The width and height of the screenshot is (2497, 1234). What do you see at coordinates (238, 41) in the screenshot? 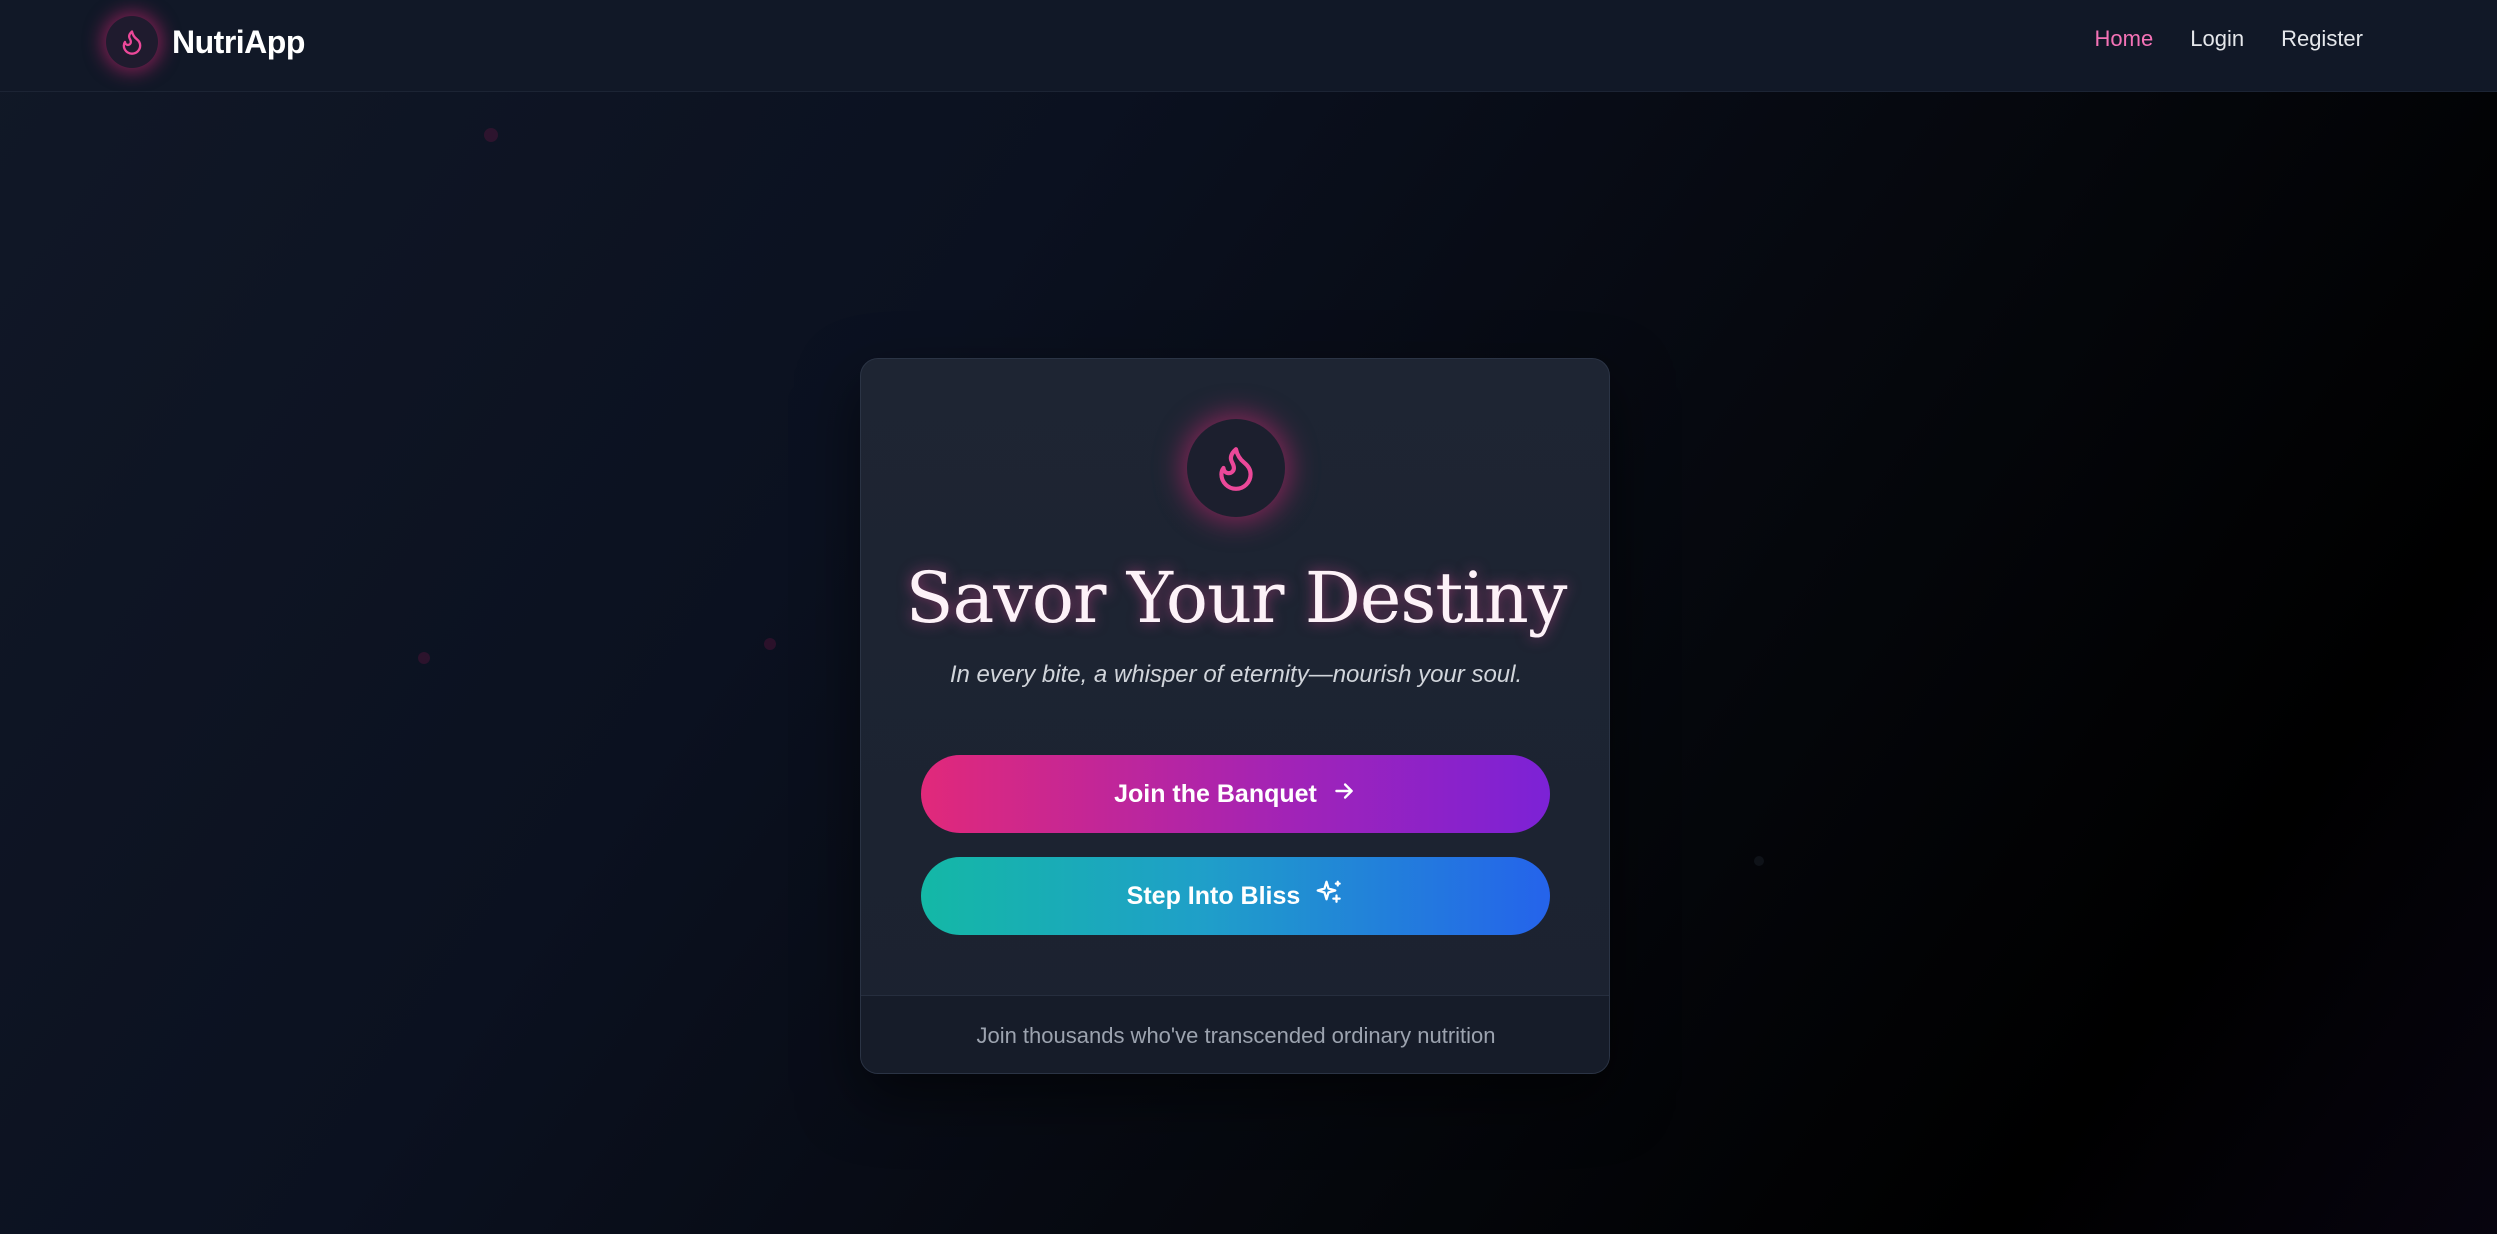
I see `brand-name: NutriApp` at bounding box center [238, 41].